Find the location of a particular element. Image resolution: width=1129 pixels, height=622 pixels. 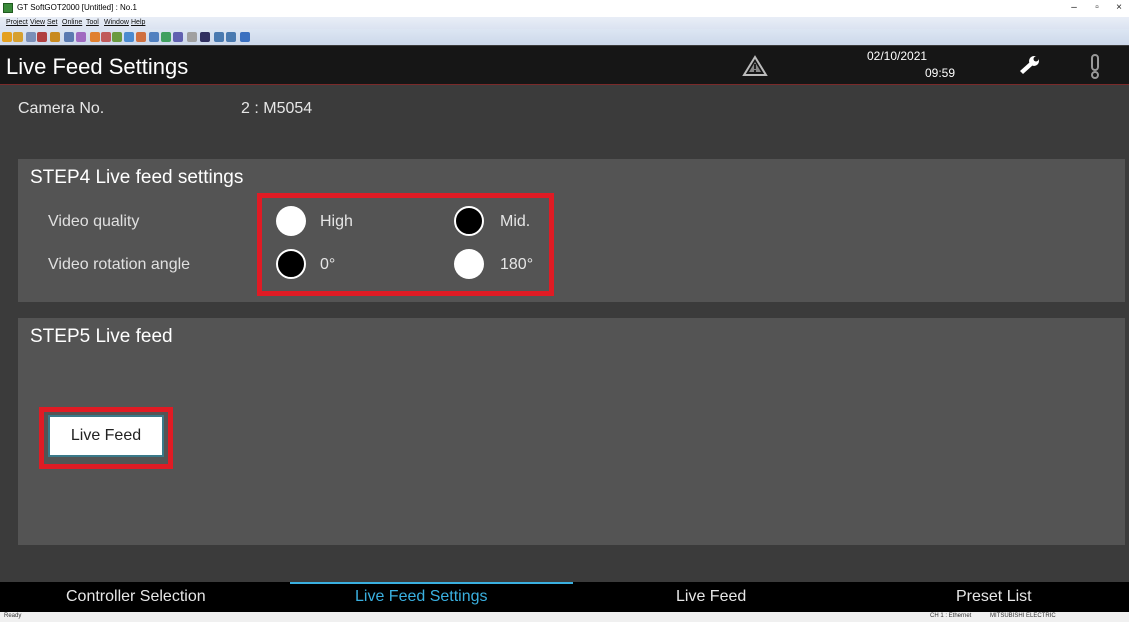

highlight-box-options is located at coordinates (405, 244).